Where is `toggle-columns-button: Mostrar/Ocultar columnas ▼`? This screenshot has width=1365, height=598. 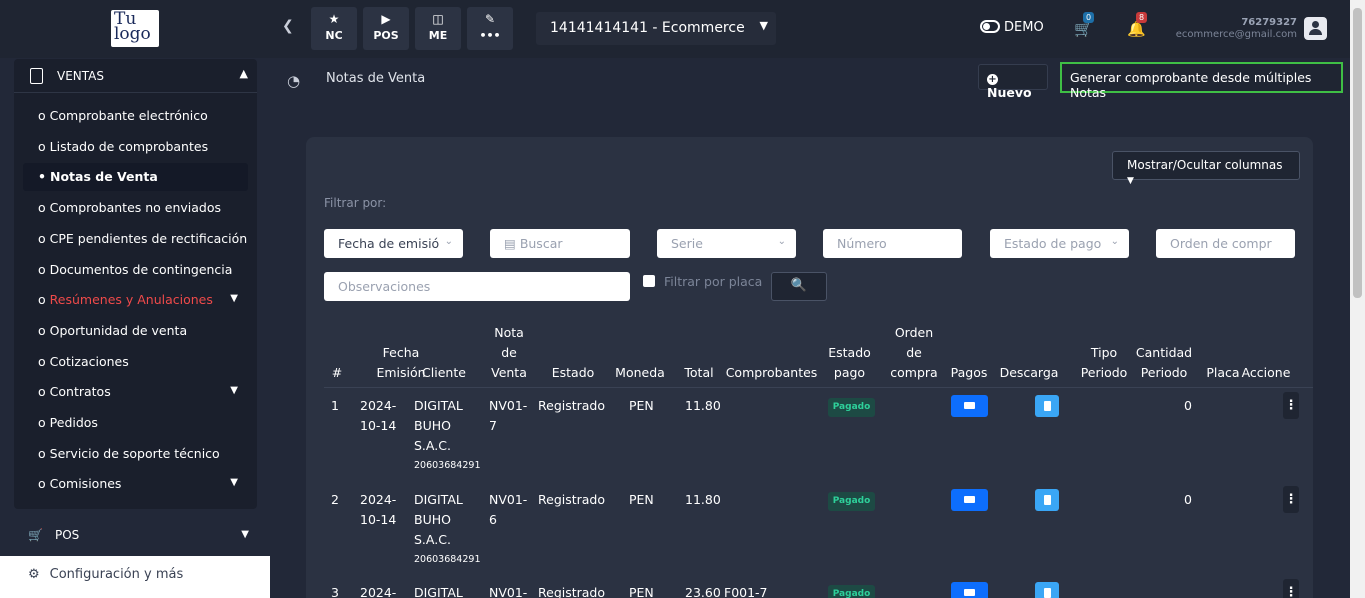
toggle-columns-button: Mostrar/Ocultar columnas ▼ is located at coordinates (1206, 168).